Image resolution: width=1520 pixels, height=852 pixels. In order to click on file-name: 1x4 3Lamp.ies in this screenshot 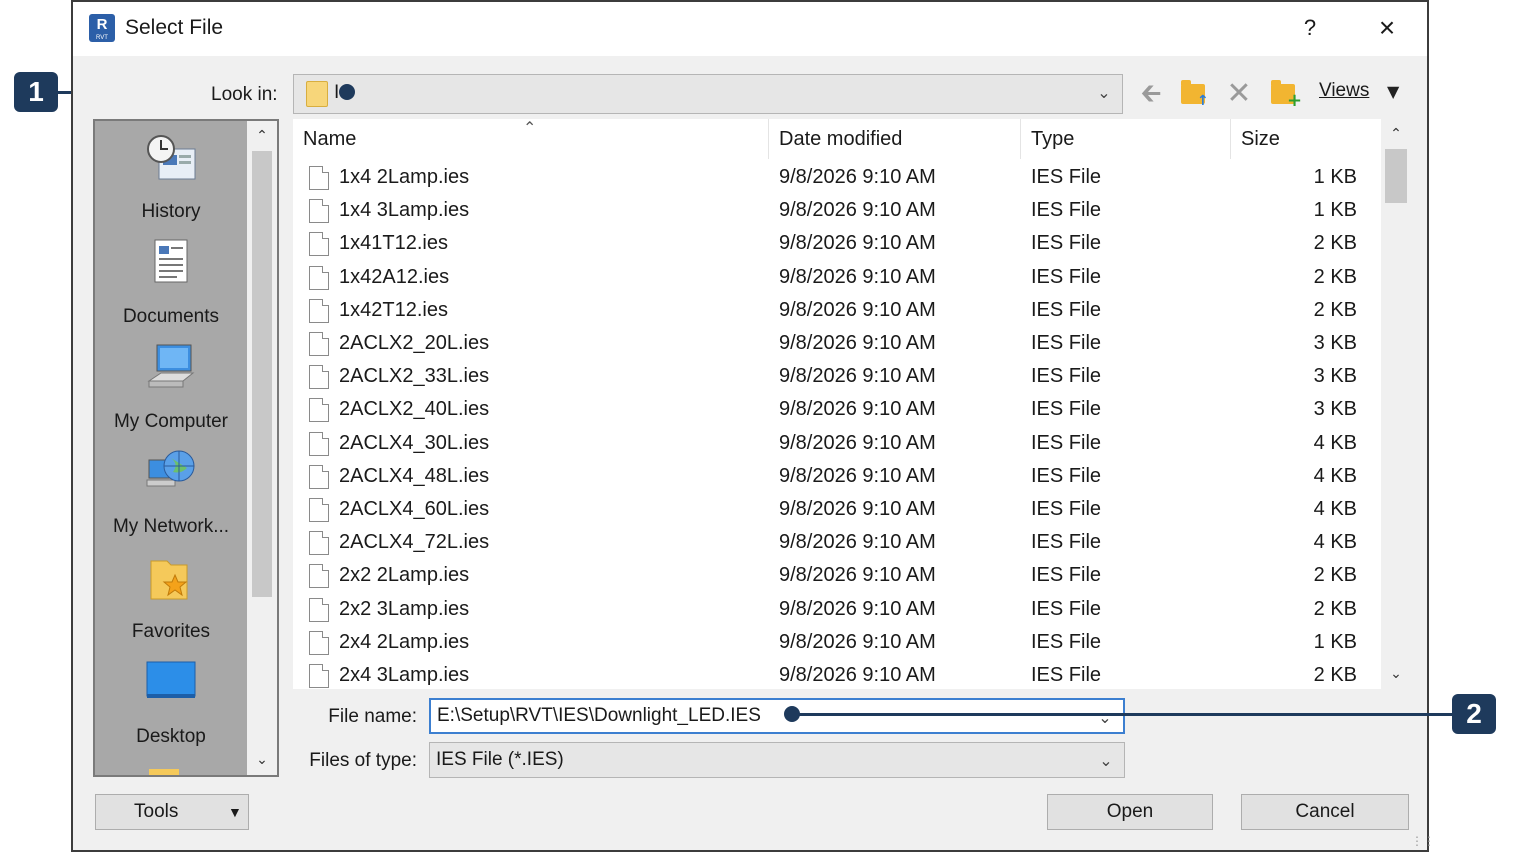, I will do `click(404, 210)`.